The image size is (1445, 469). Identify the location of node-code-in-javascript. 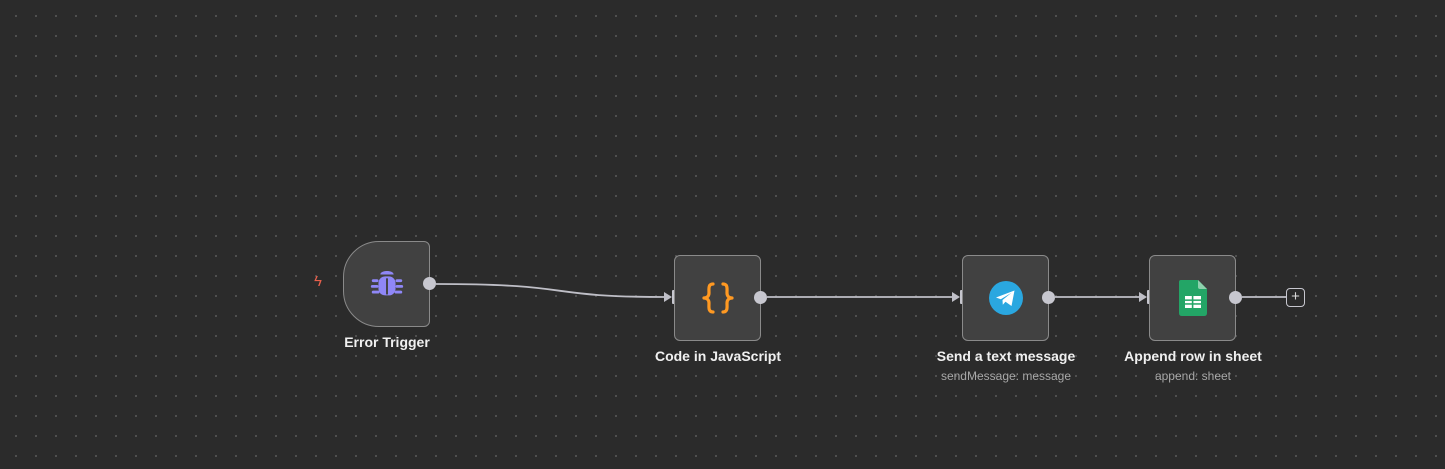
(717, 298).